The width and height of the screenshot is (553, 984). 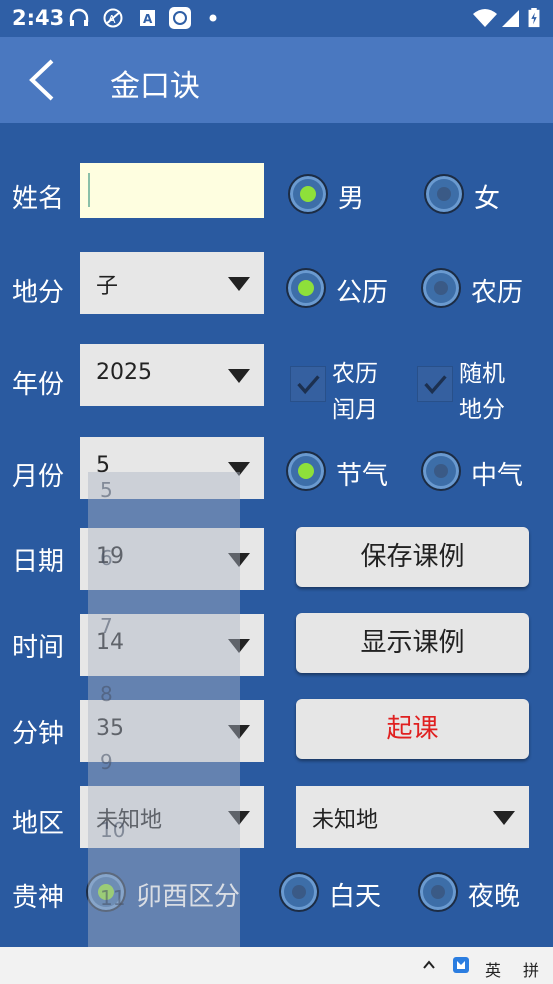 I want to click on gender-female-label: 女, so click(x=487, y=199).